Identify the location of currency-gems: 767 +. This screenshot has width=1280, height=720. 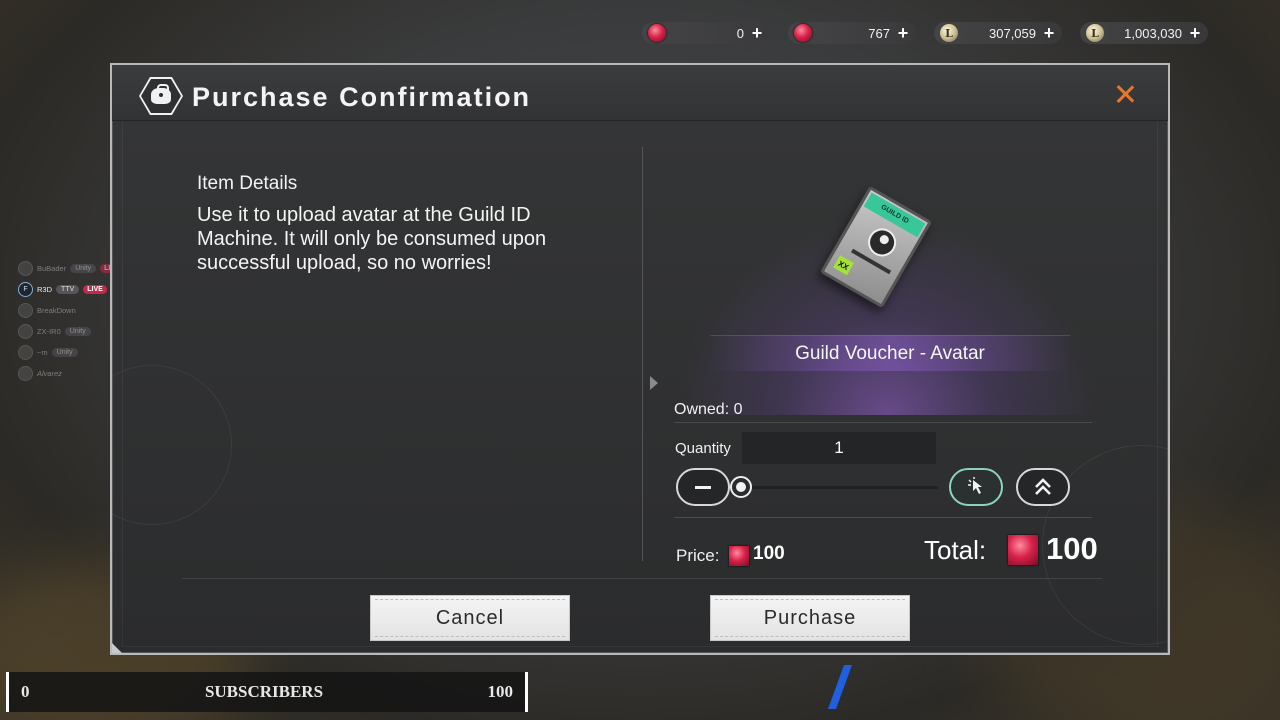
(852, 33).